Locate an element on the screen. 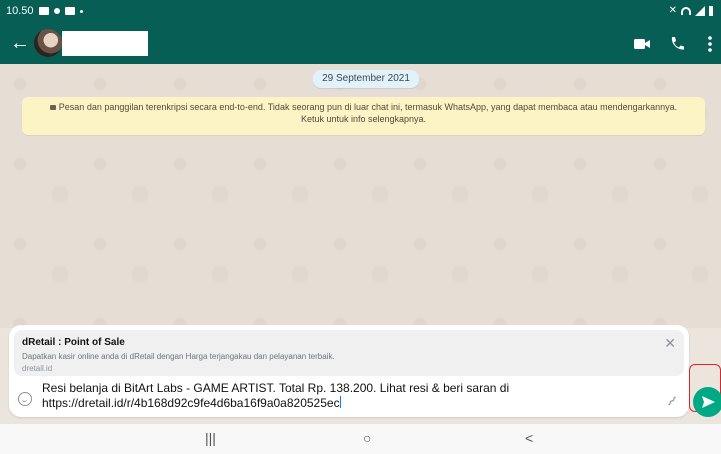  dot-icon is located at coordinates (81, 11).